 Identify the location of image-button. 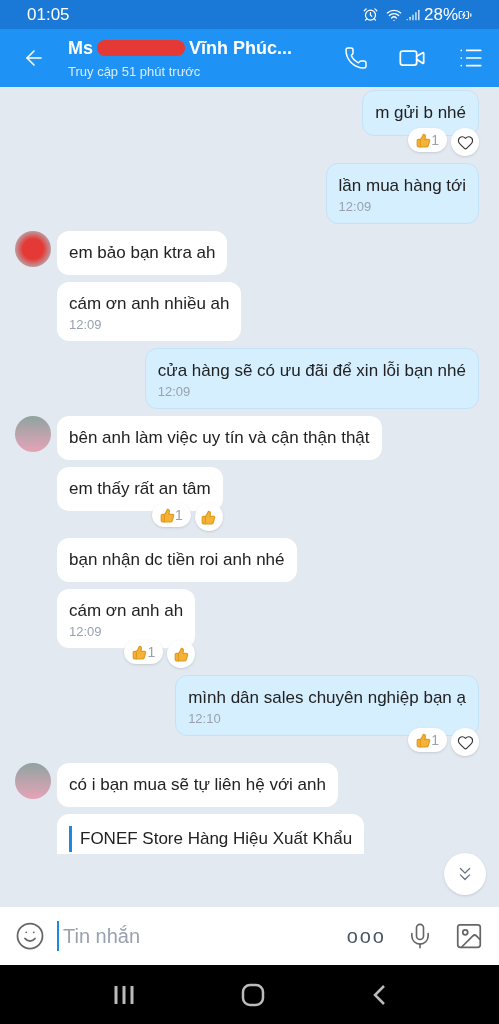
(469, 936).